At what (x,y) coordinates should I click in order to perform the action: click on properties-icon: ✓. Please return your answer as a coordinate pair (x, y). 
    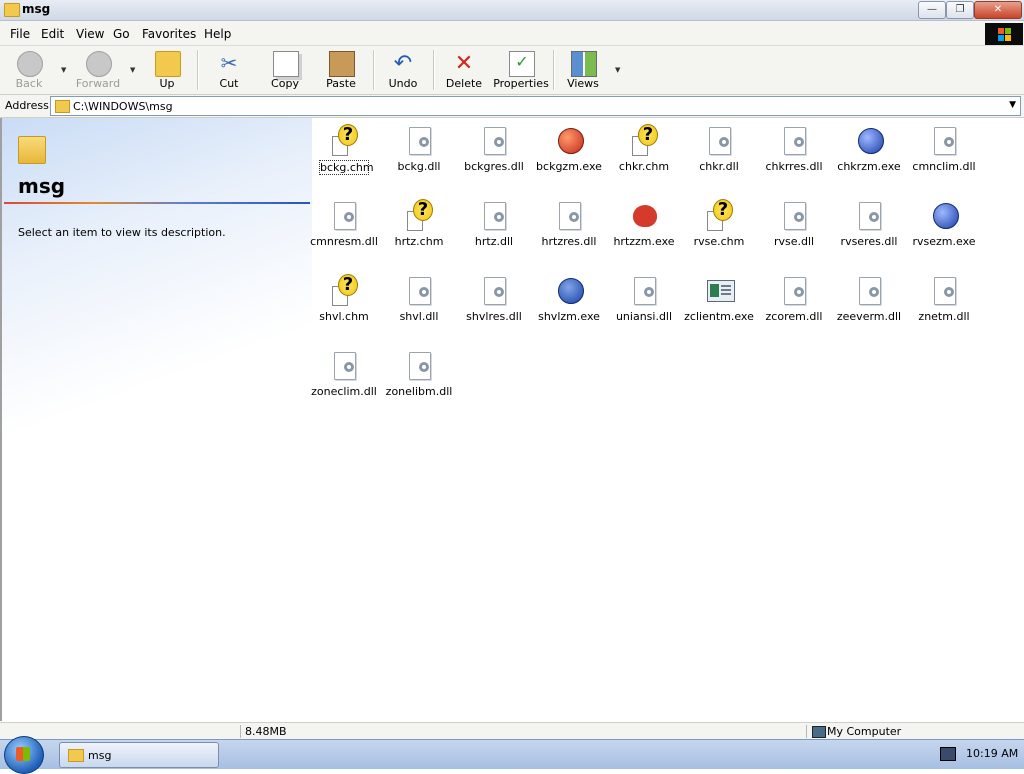
    Looking at the image, I should click on (522, 64).